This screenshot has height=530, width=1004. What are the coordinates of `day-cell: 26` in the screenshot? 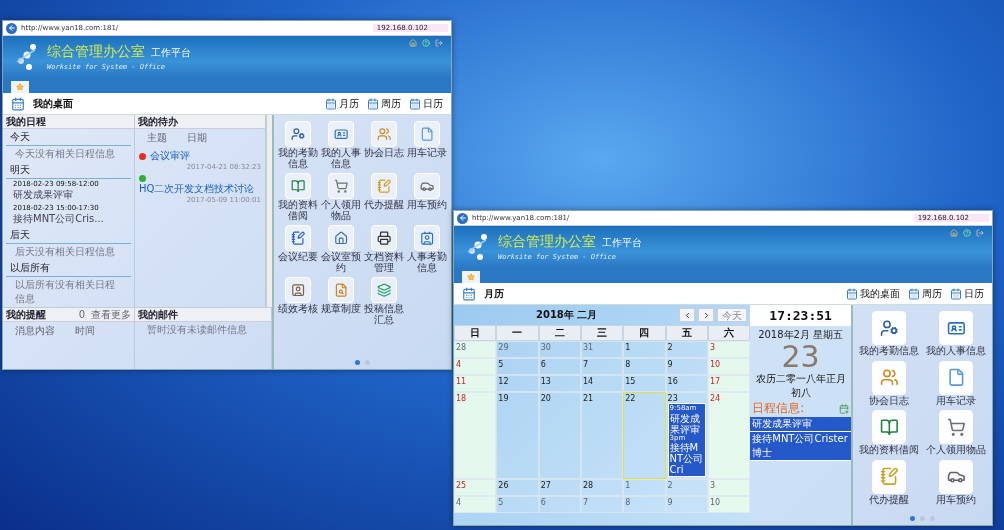 It's located at (517, 488).